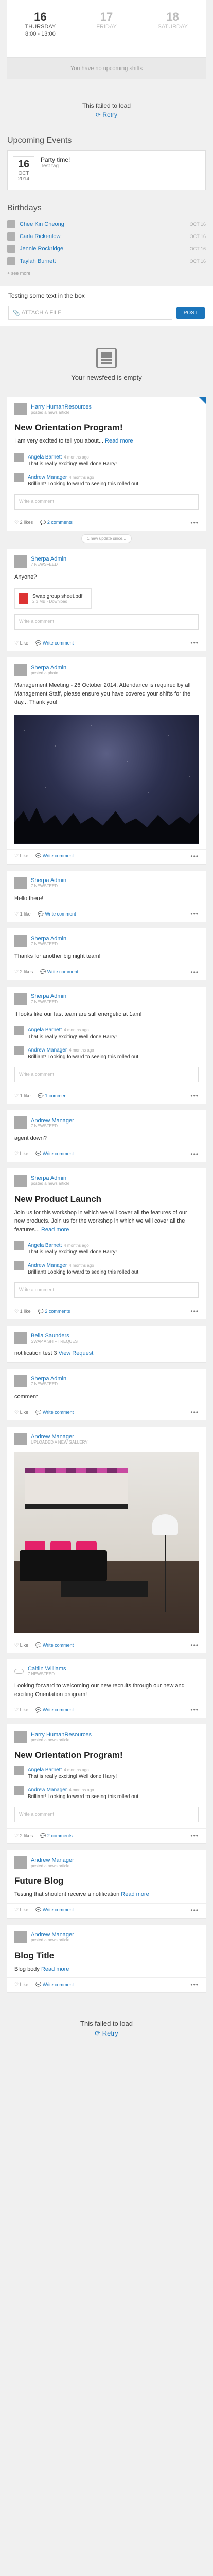 The image size is (213, 2576). What do you see at coordinates (55, 1336) in the screenshot?
I see `author-name: Bella Saunders` at bounding box center [55, 1336].